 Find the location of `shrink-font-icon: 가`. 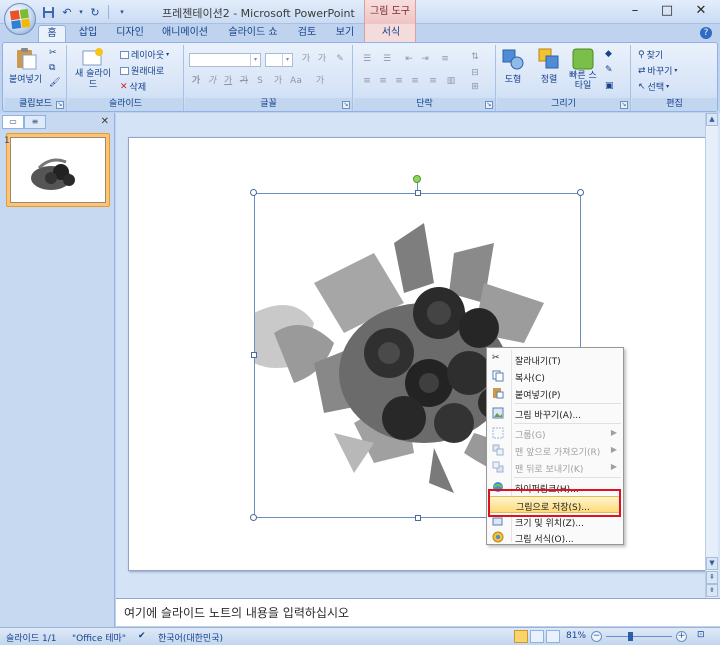

shrink-font-icon: 가 is located at coordinates (322, 59).